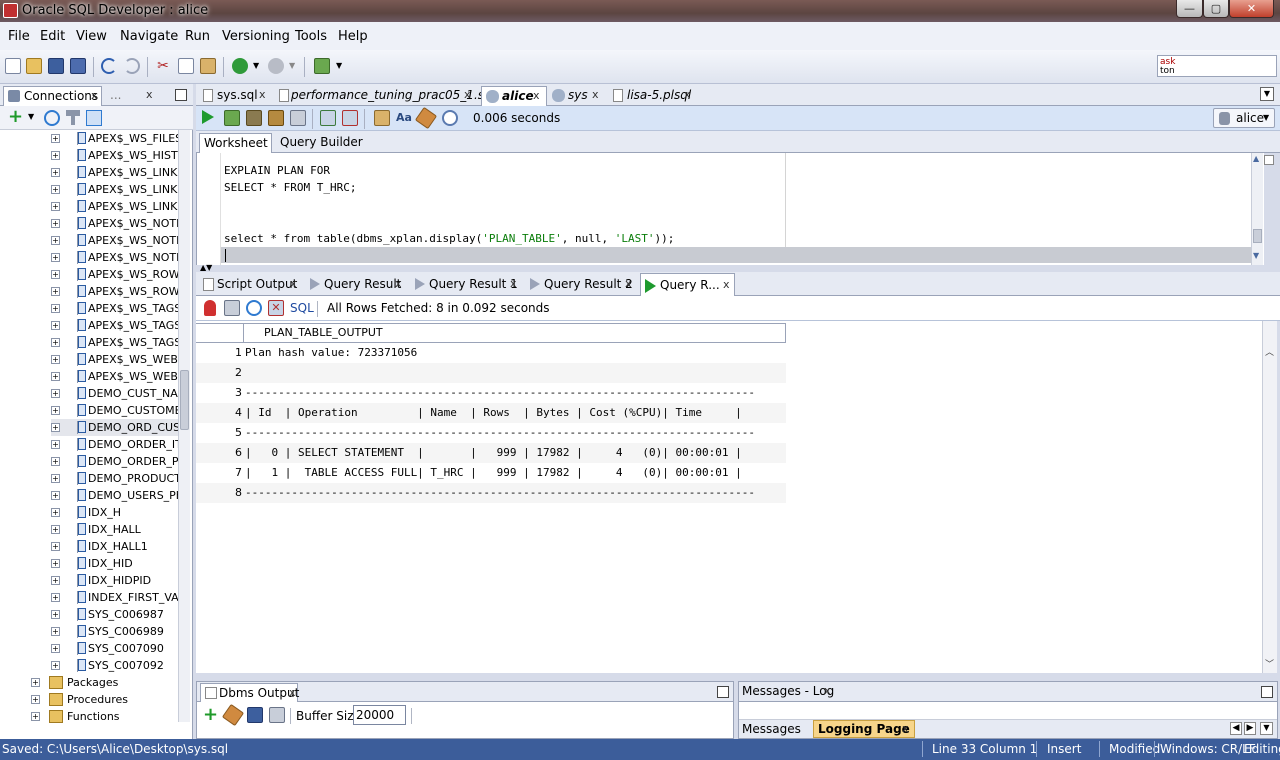 The width and height of the screenshot is (1280, 760). What do you see at coordinates (350, 118) in the screenshot?
I see `rollback-icon` at bounding box center [350, 118].